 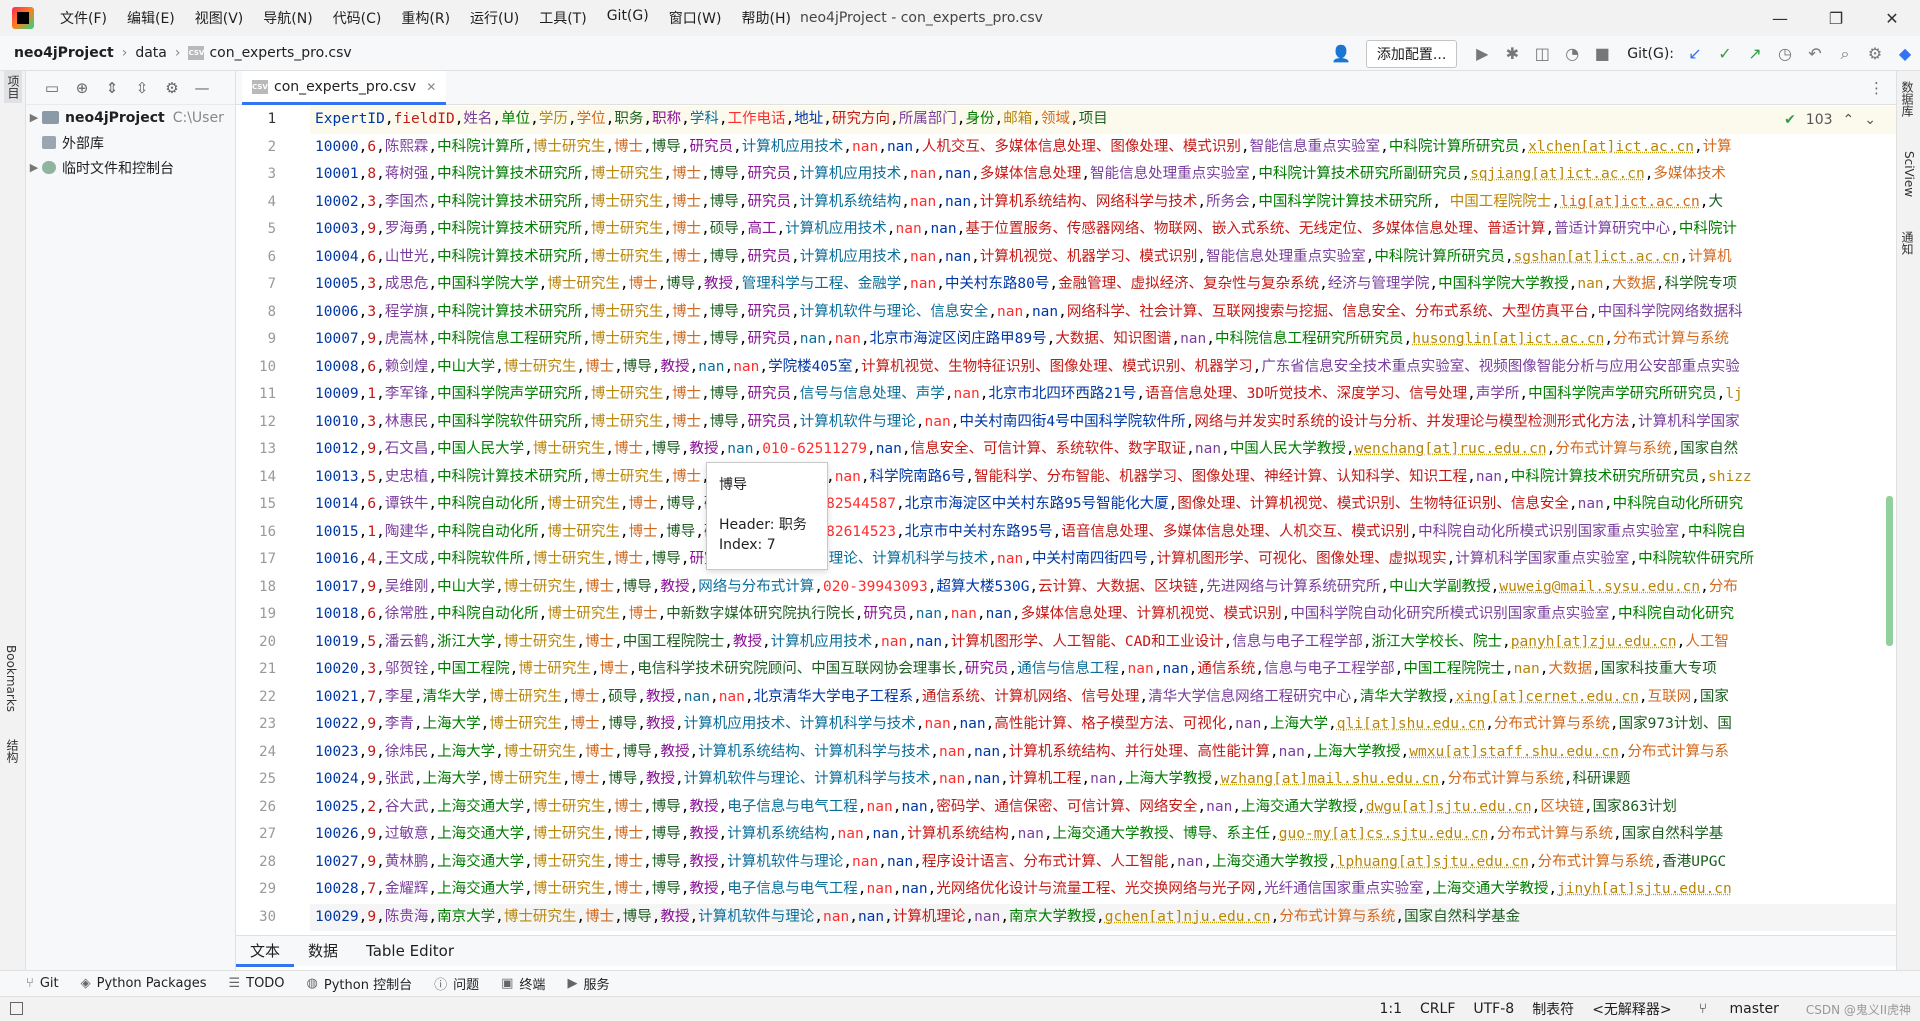 What do you see at coordinates (1907, 99) in the screenshot?
I see `database-tool-tab: 数据库` at bounding box center [1907, 99].